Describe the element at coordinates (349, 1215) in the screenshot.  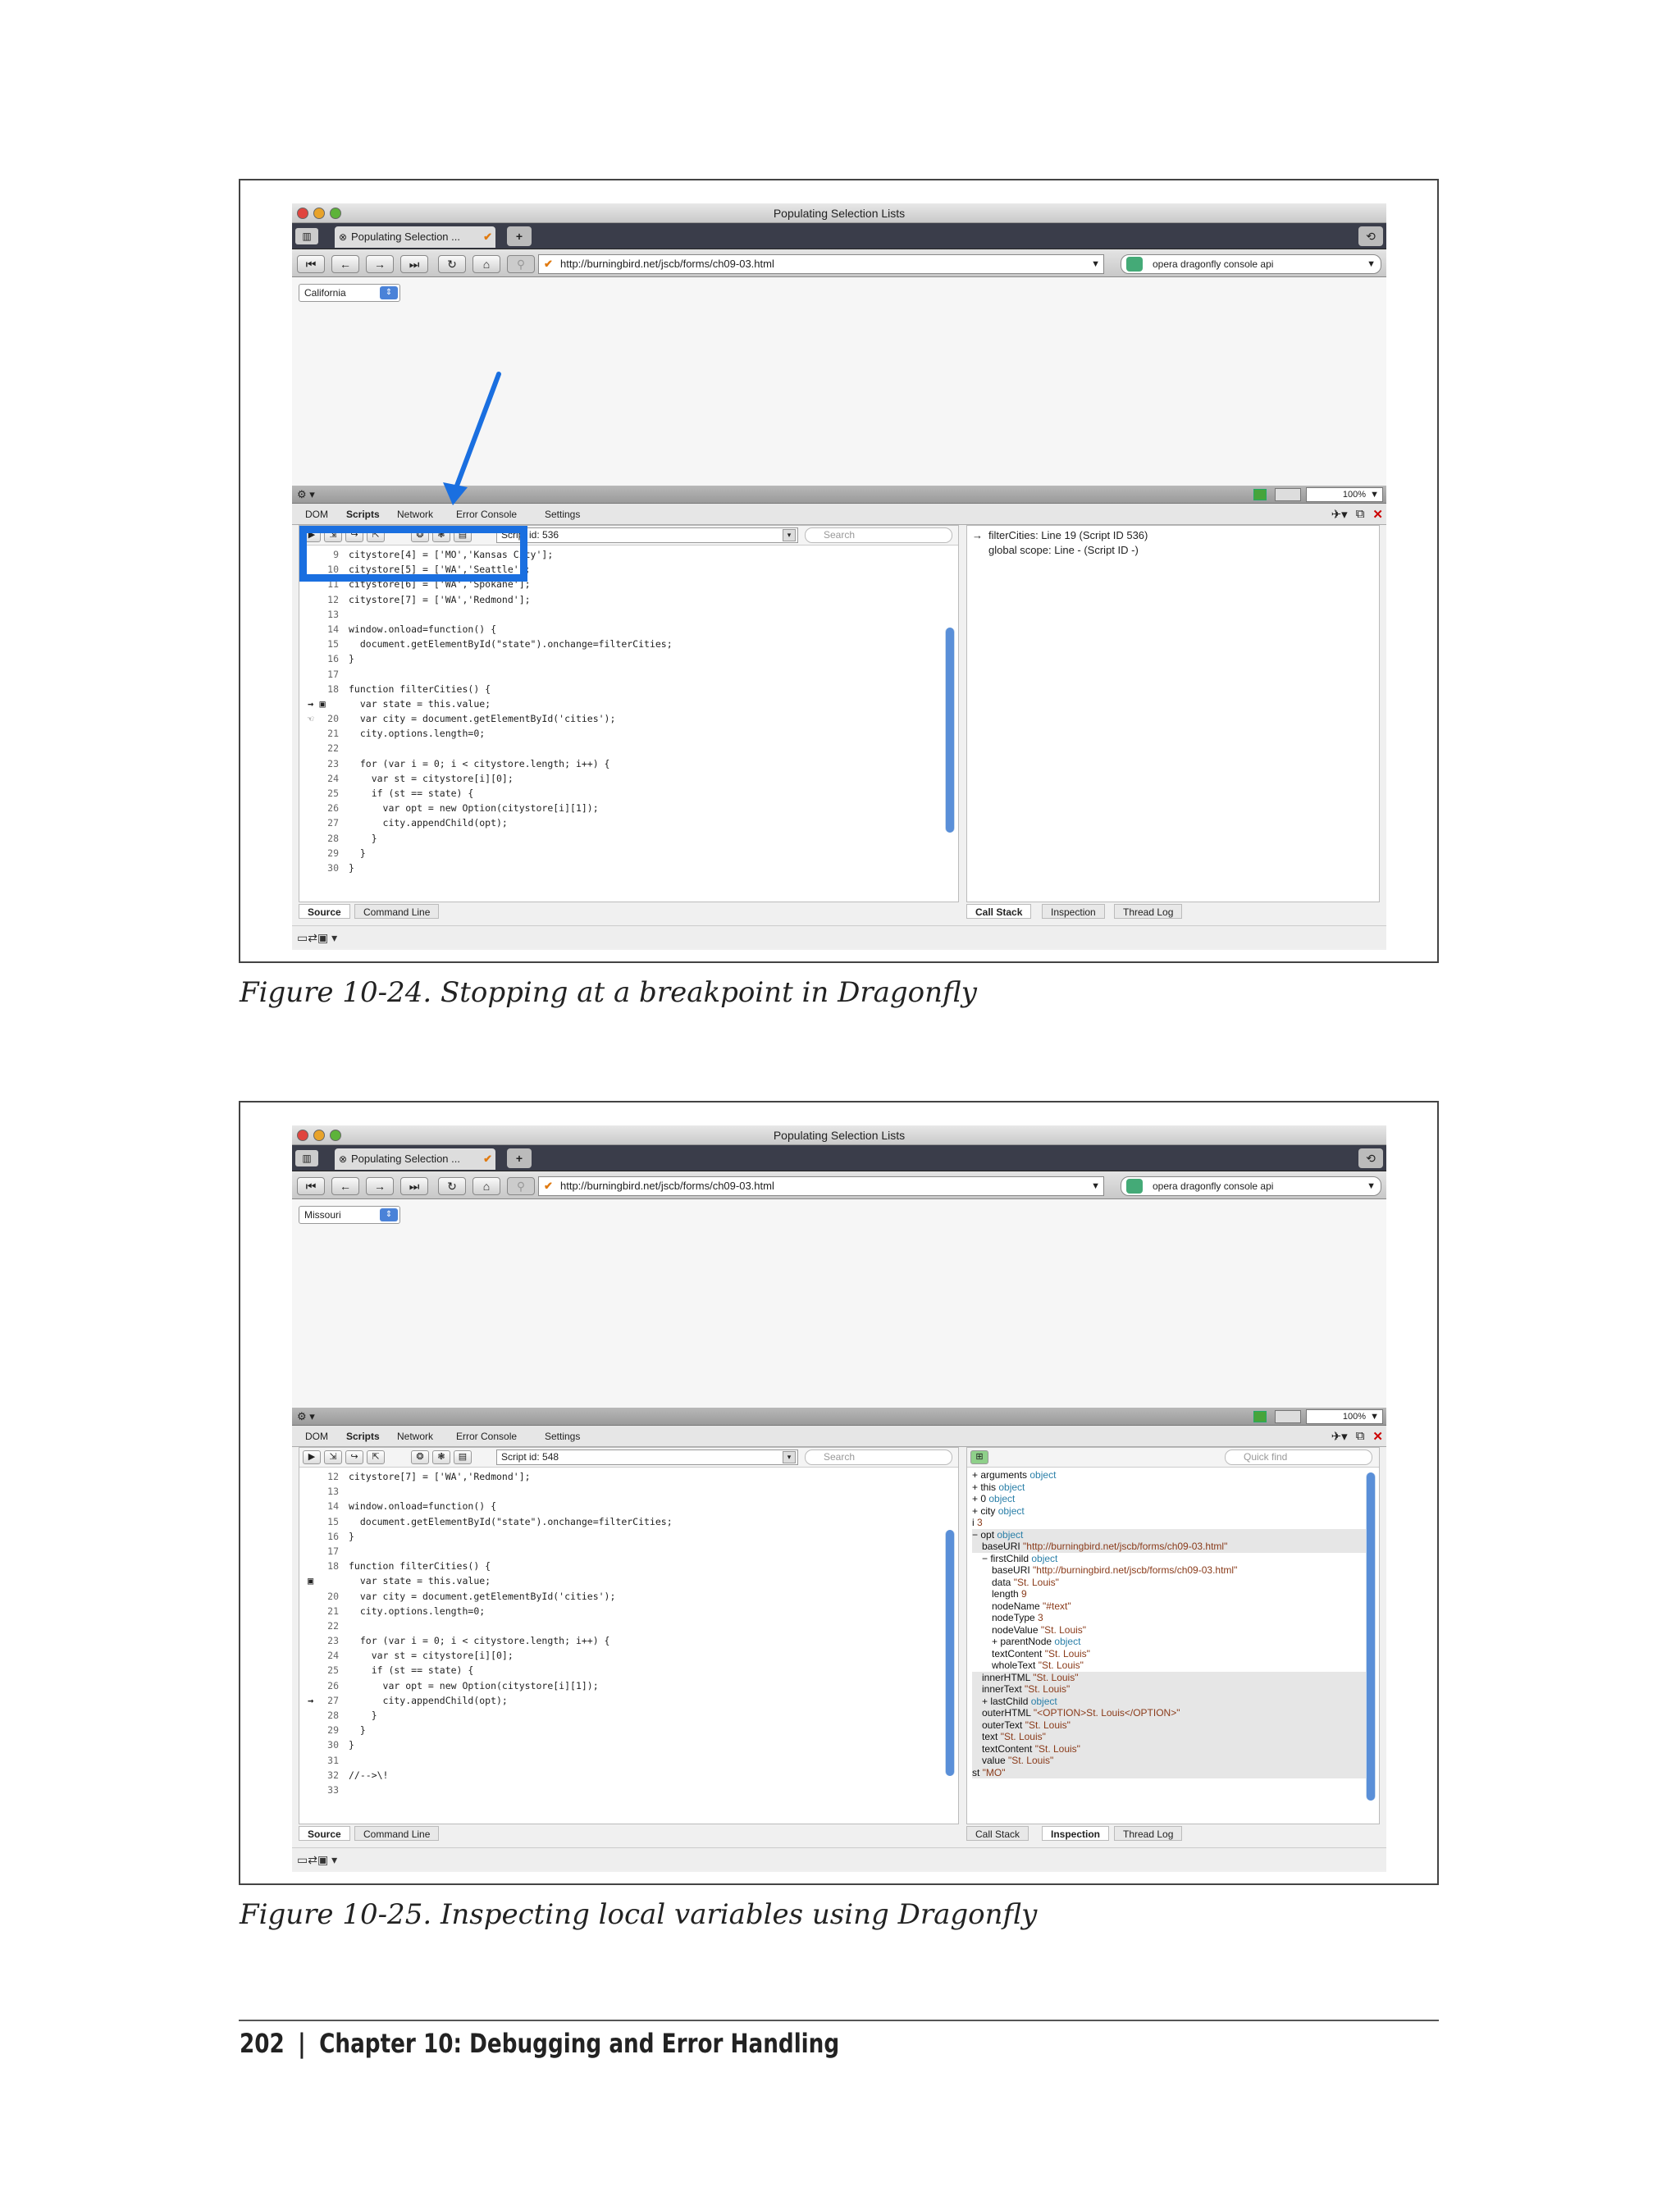
I see `state-select: Missouri ⇕` at that location.